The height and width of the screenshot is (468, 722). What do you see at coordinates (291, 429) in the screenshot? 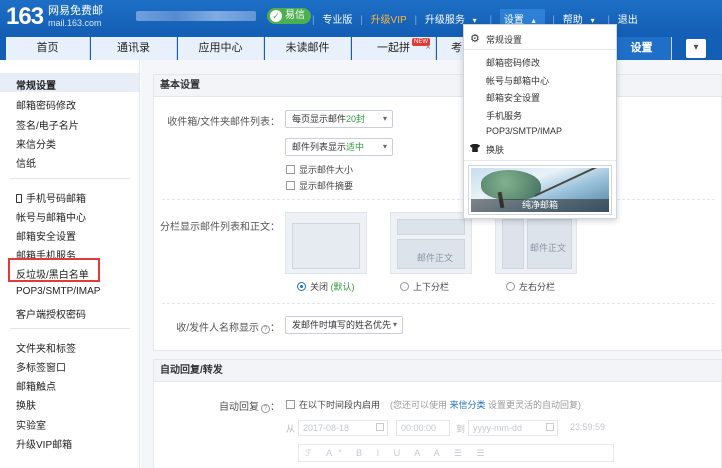
I see `from-label: 从` at bounding box center [291, 429].